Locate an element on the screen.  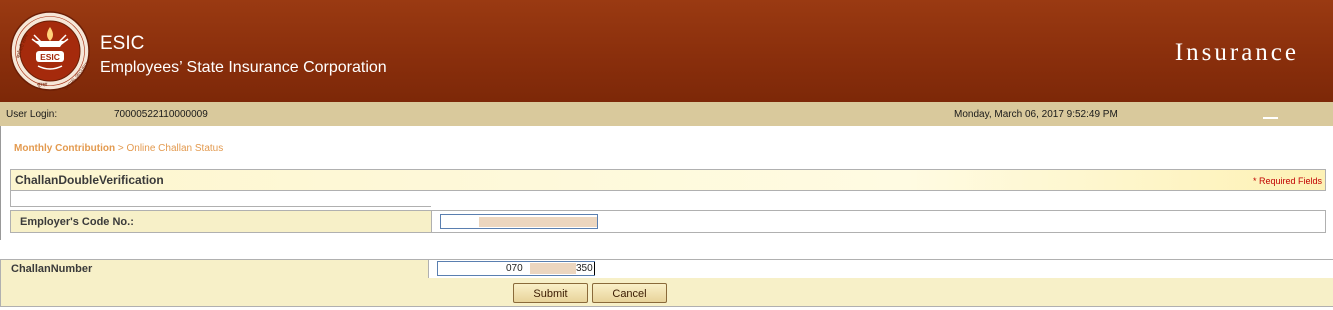
button-row: Submit Cancel is located at coordinates (666, 292).